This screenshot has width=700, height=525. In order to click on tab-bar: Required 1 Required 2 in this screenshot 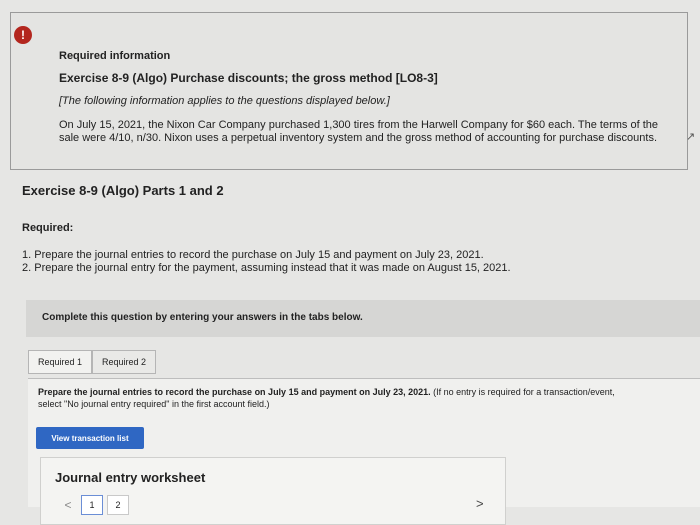, I will do `click(92, 362)`.